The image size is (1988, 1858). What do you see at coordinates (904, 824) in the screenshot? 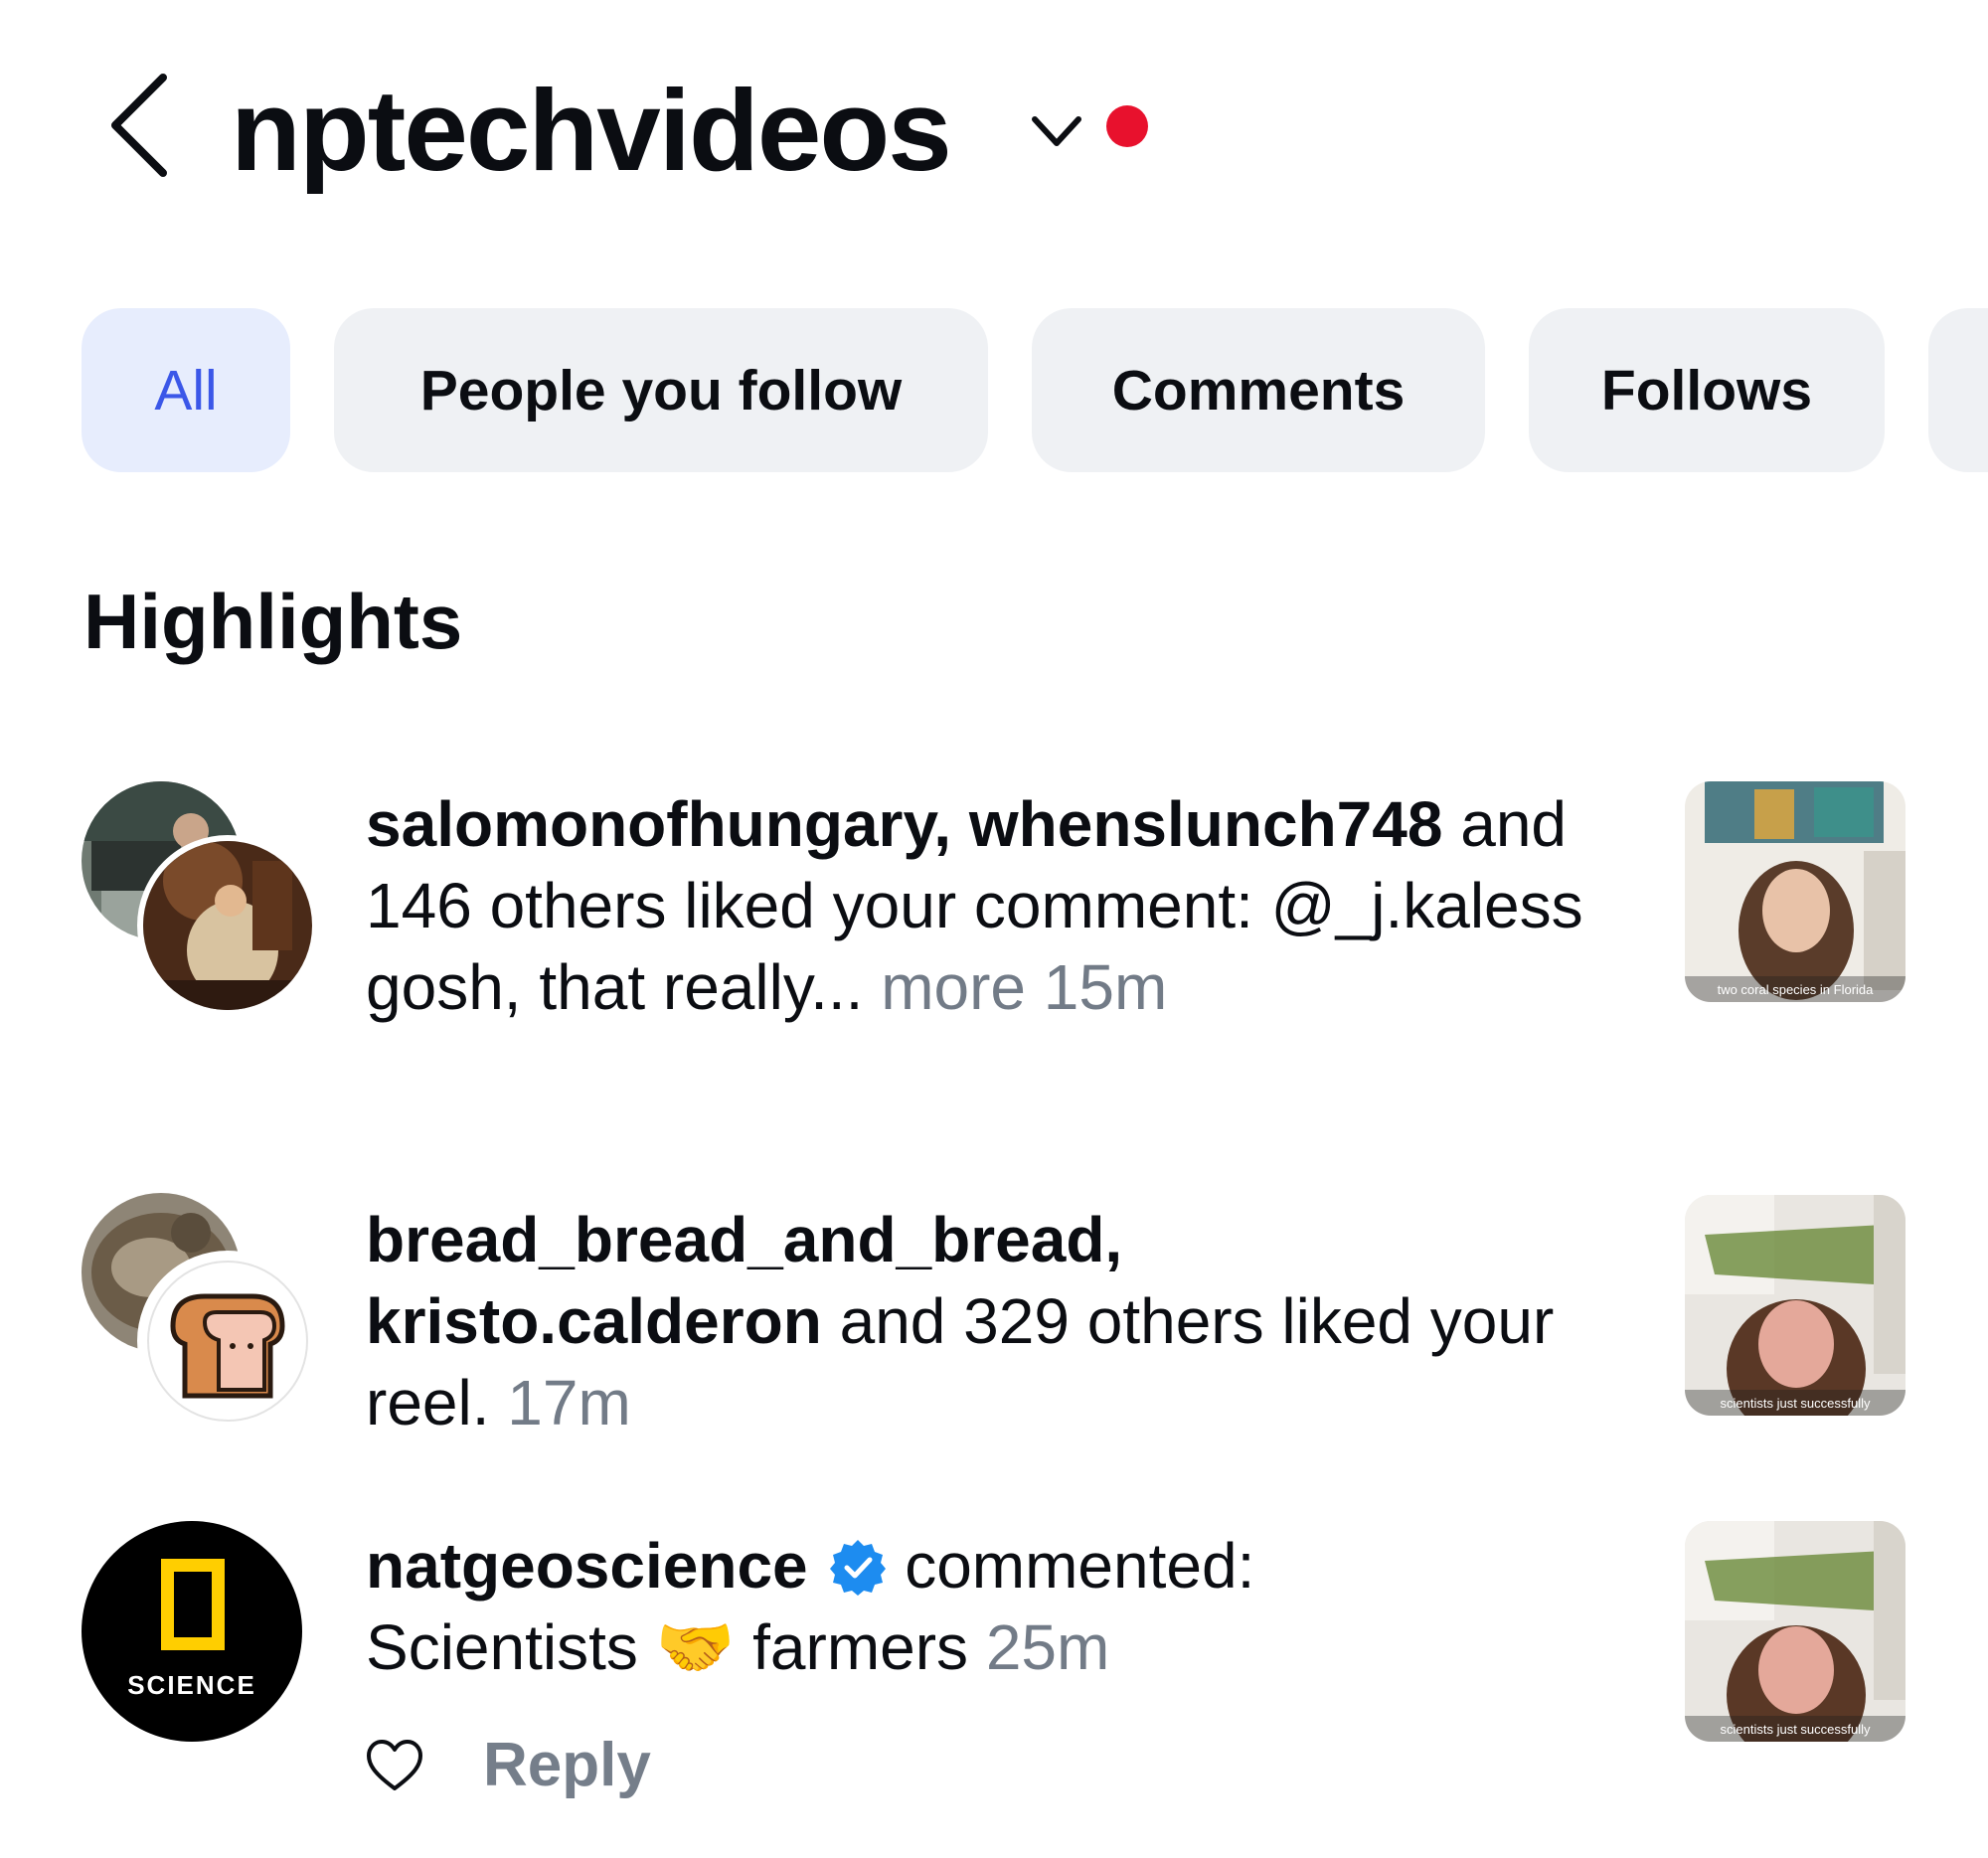
I see `notification-usernames: salomonofhungary, whenslunch748` at bounding box center [904, 824].